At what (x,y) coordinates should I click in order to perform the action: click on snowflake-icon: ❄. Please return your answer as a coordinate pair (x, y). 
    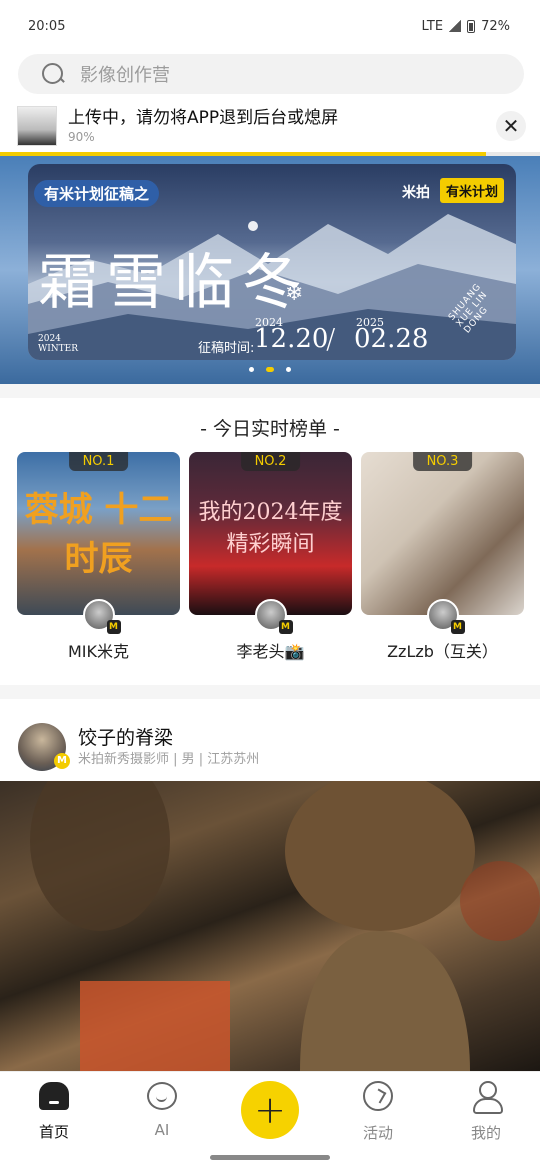
    Looking at the image, I should click on (294, 293).